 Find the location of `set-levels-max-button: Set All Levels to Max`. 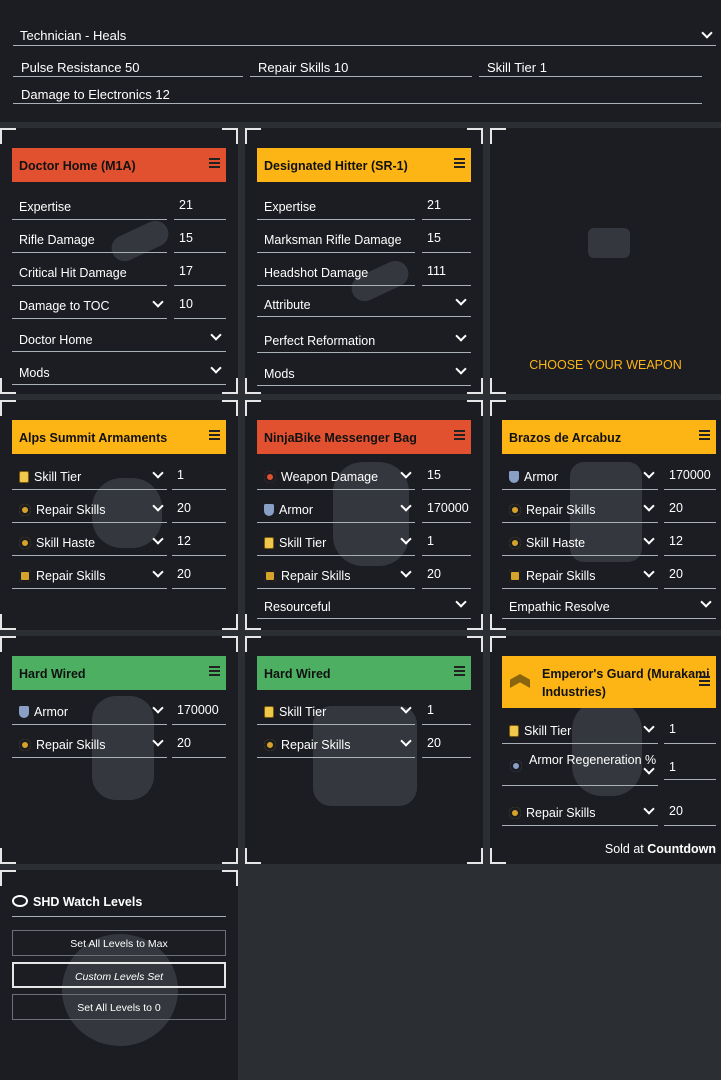

set-levels-max-button: Set All Levels to Max is located at coordinates (119, 943).